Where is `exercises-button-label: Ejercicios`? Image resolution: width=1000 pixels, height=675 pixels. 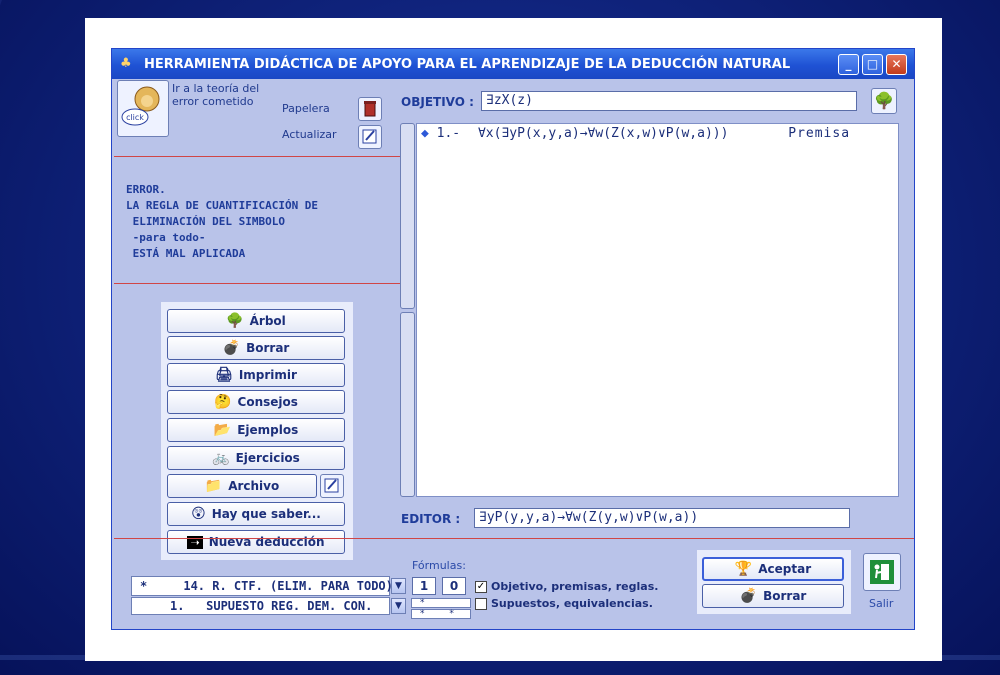
exercises-button-label: Ejercicios is located at coordinates (267, 458).